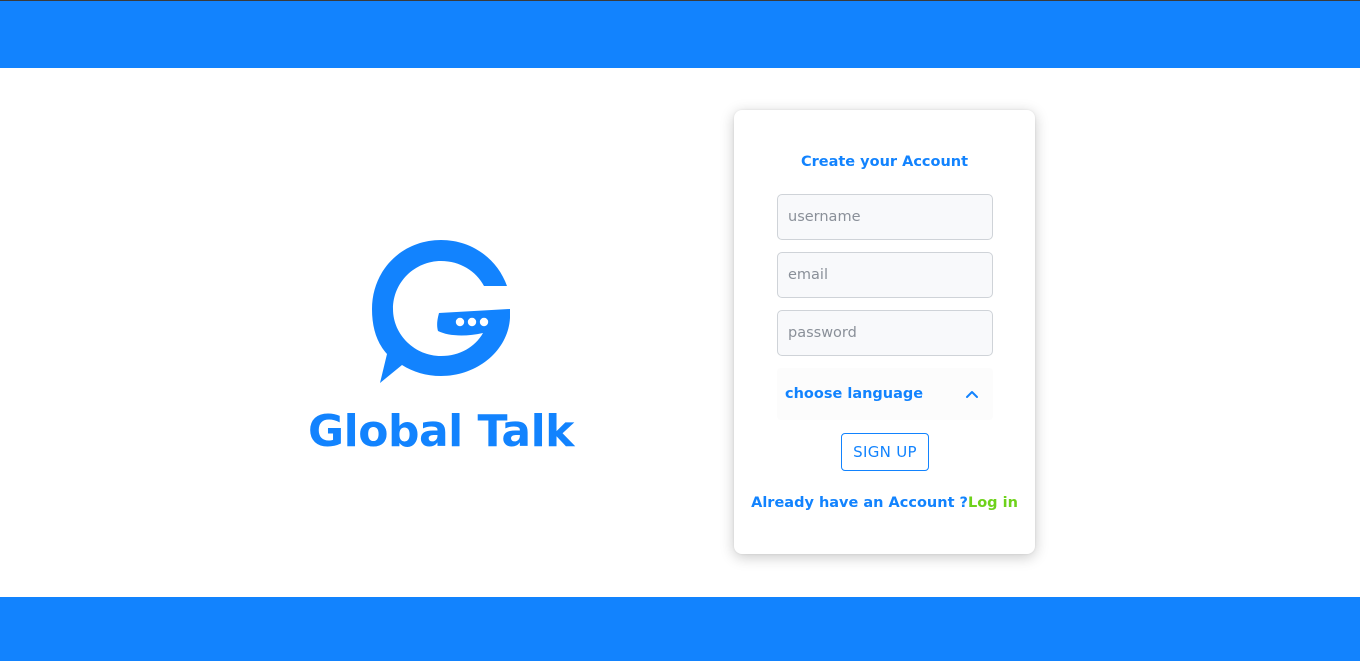 The height and width of the screenshot is (661, 1360). Describe the element at coordinates (441, 311) in the screenshot. I see `chat-bubble-g-logo-icon` at that location.